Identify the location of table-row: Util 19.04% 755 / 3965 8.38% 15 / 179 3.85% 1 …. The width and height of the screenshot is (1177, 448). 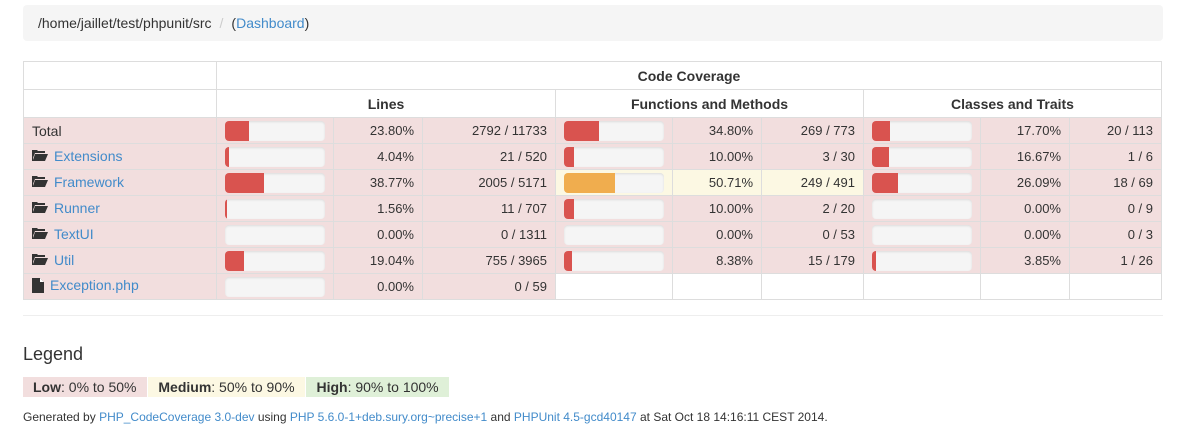
(592, 260).